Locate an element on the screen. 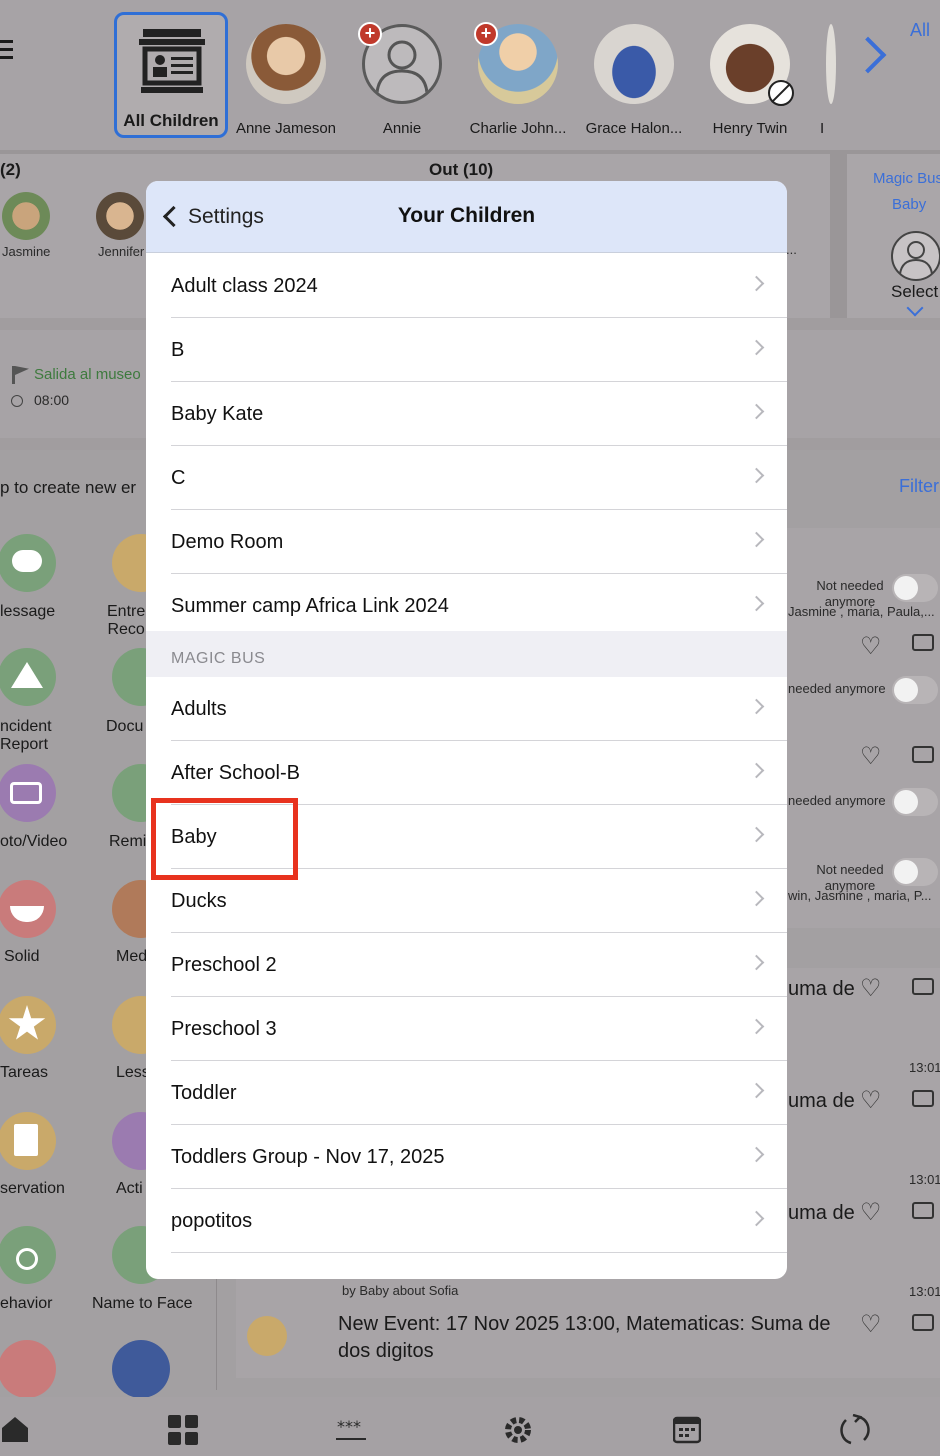 This screenshot has height=1456, width=940. camera-icon is located at coordinates (28, 793).